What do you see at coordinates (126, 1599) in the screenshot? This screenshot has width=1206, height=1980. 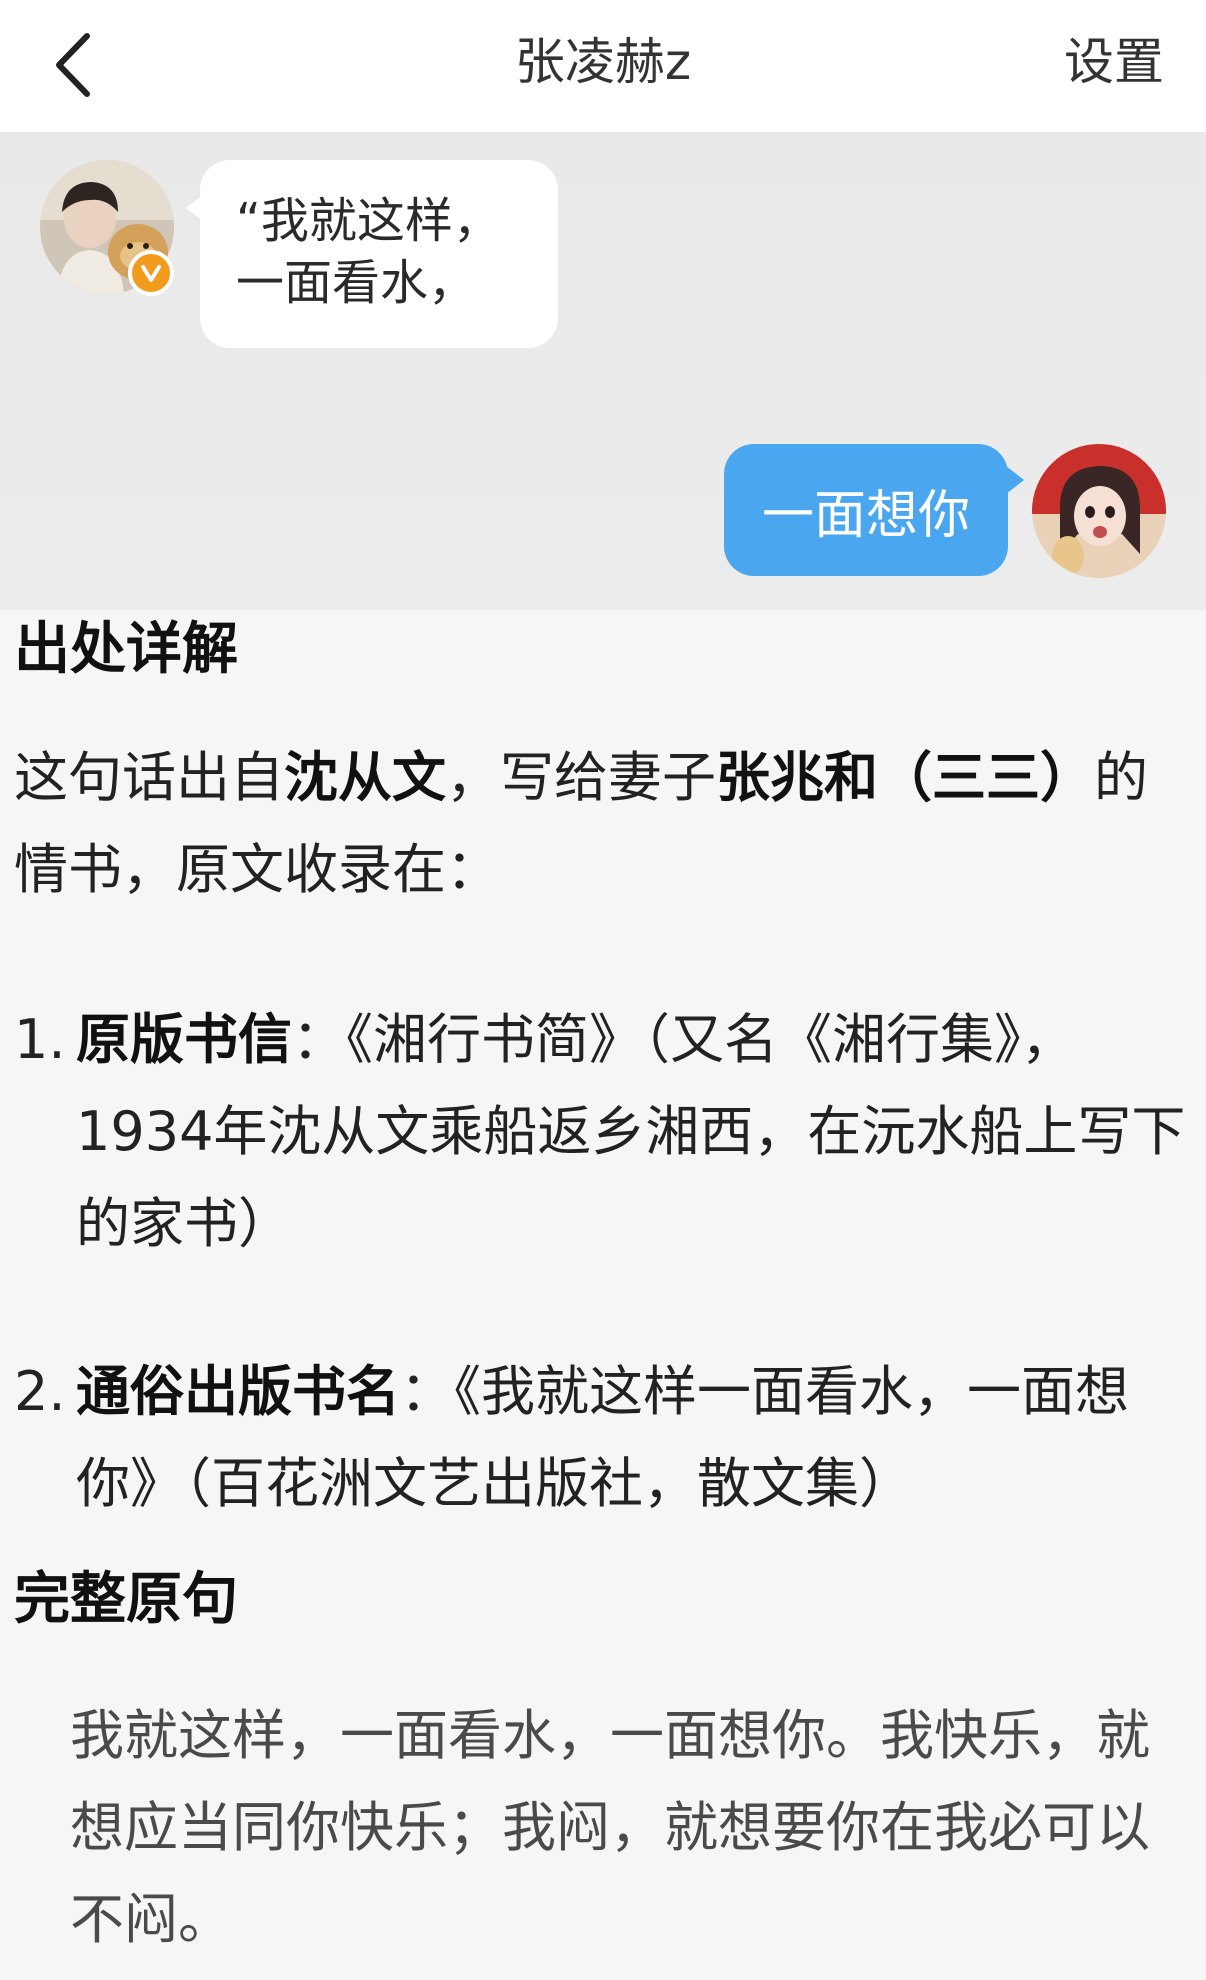 I see `section-heading: 完整原句` at bounding box center [126, 1599].